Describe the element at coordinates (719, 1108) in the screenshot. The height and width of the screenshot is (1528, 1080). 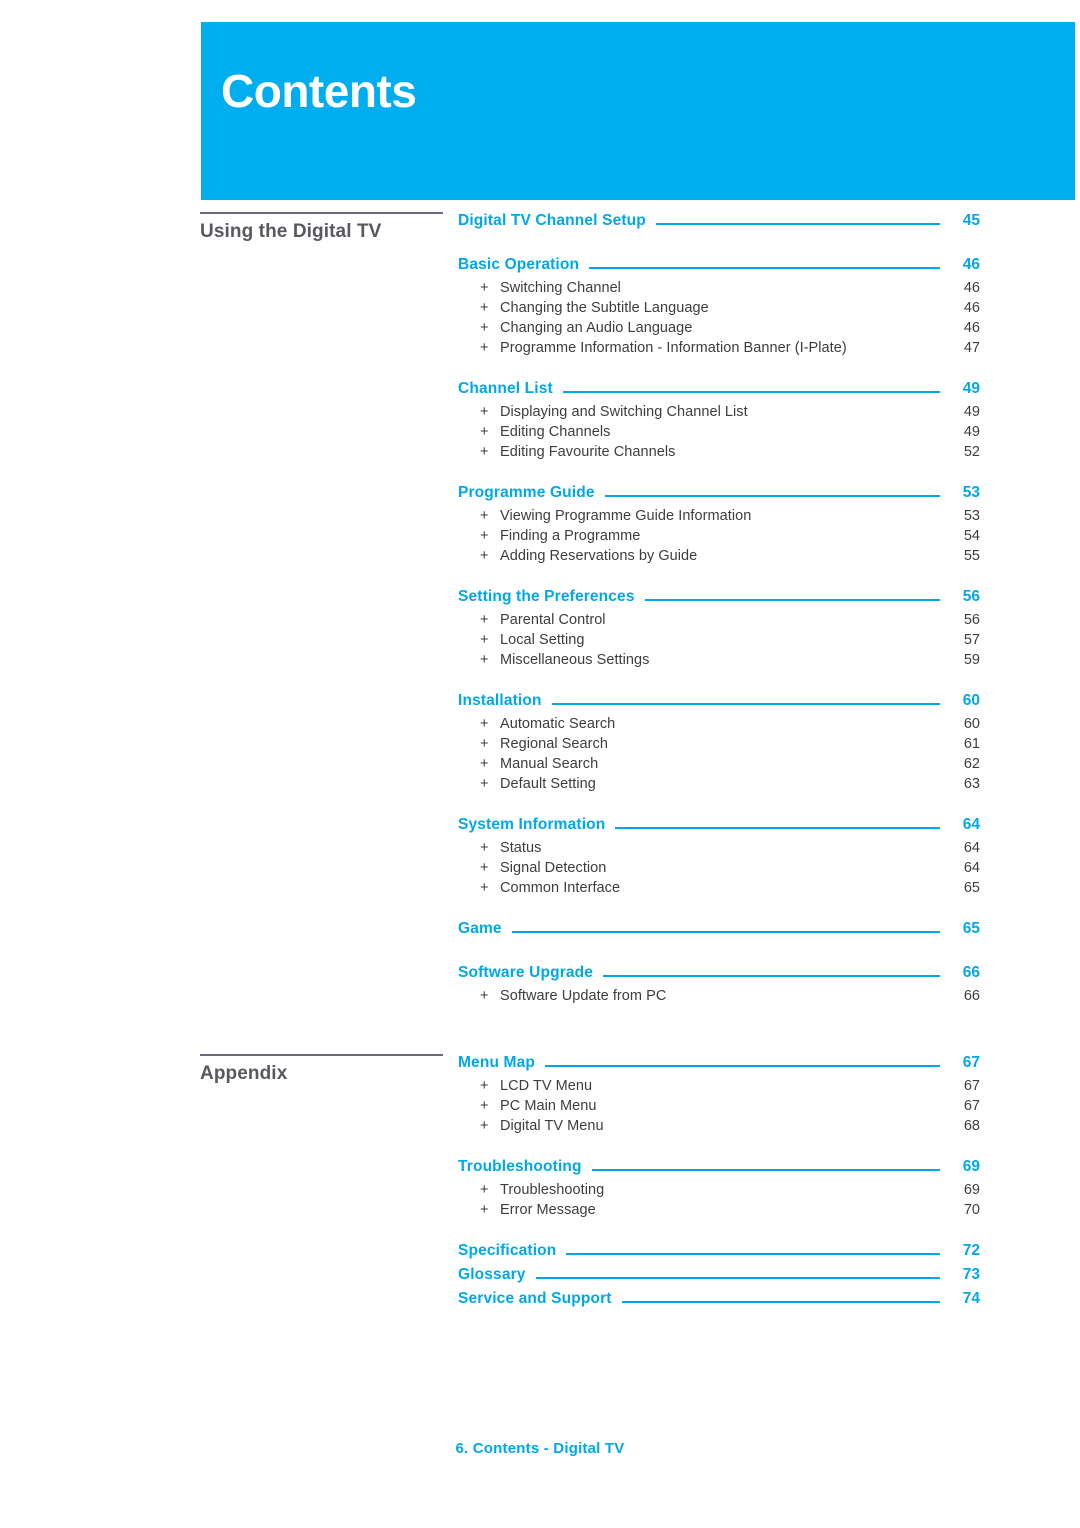
I see `toc-subentry: + PC Main Menu 67` at that location.